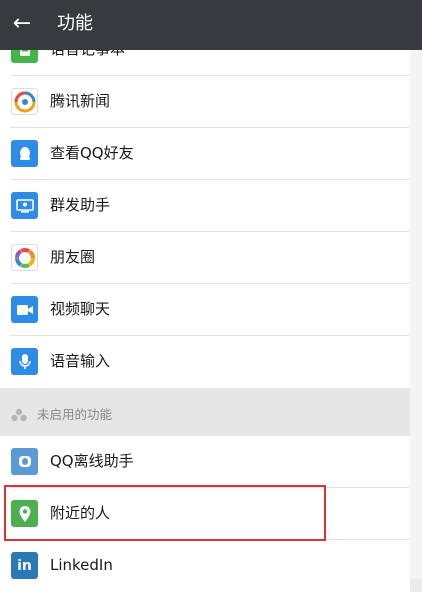  I want to click on disabled-features-header: 未启用的功能, so click(205, 415).